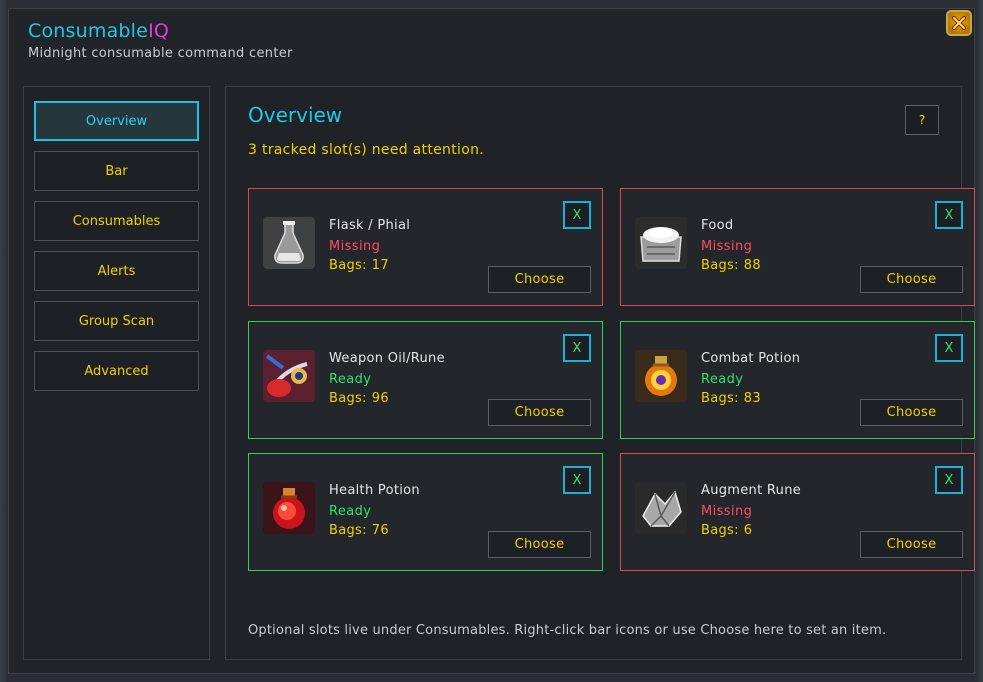 The image size is (983, 682). Describe the element at coordinates (359, 265) in the screenshot. I see `slot-bag-count: Bags: 17` at that location.